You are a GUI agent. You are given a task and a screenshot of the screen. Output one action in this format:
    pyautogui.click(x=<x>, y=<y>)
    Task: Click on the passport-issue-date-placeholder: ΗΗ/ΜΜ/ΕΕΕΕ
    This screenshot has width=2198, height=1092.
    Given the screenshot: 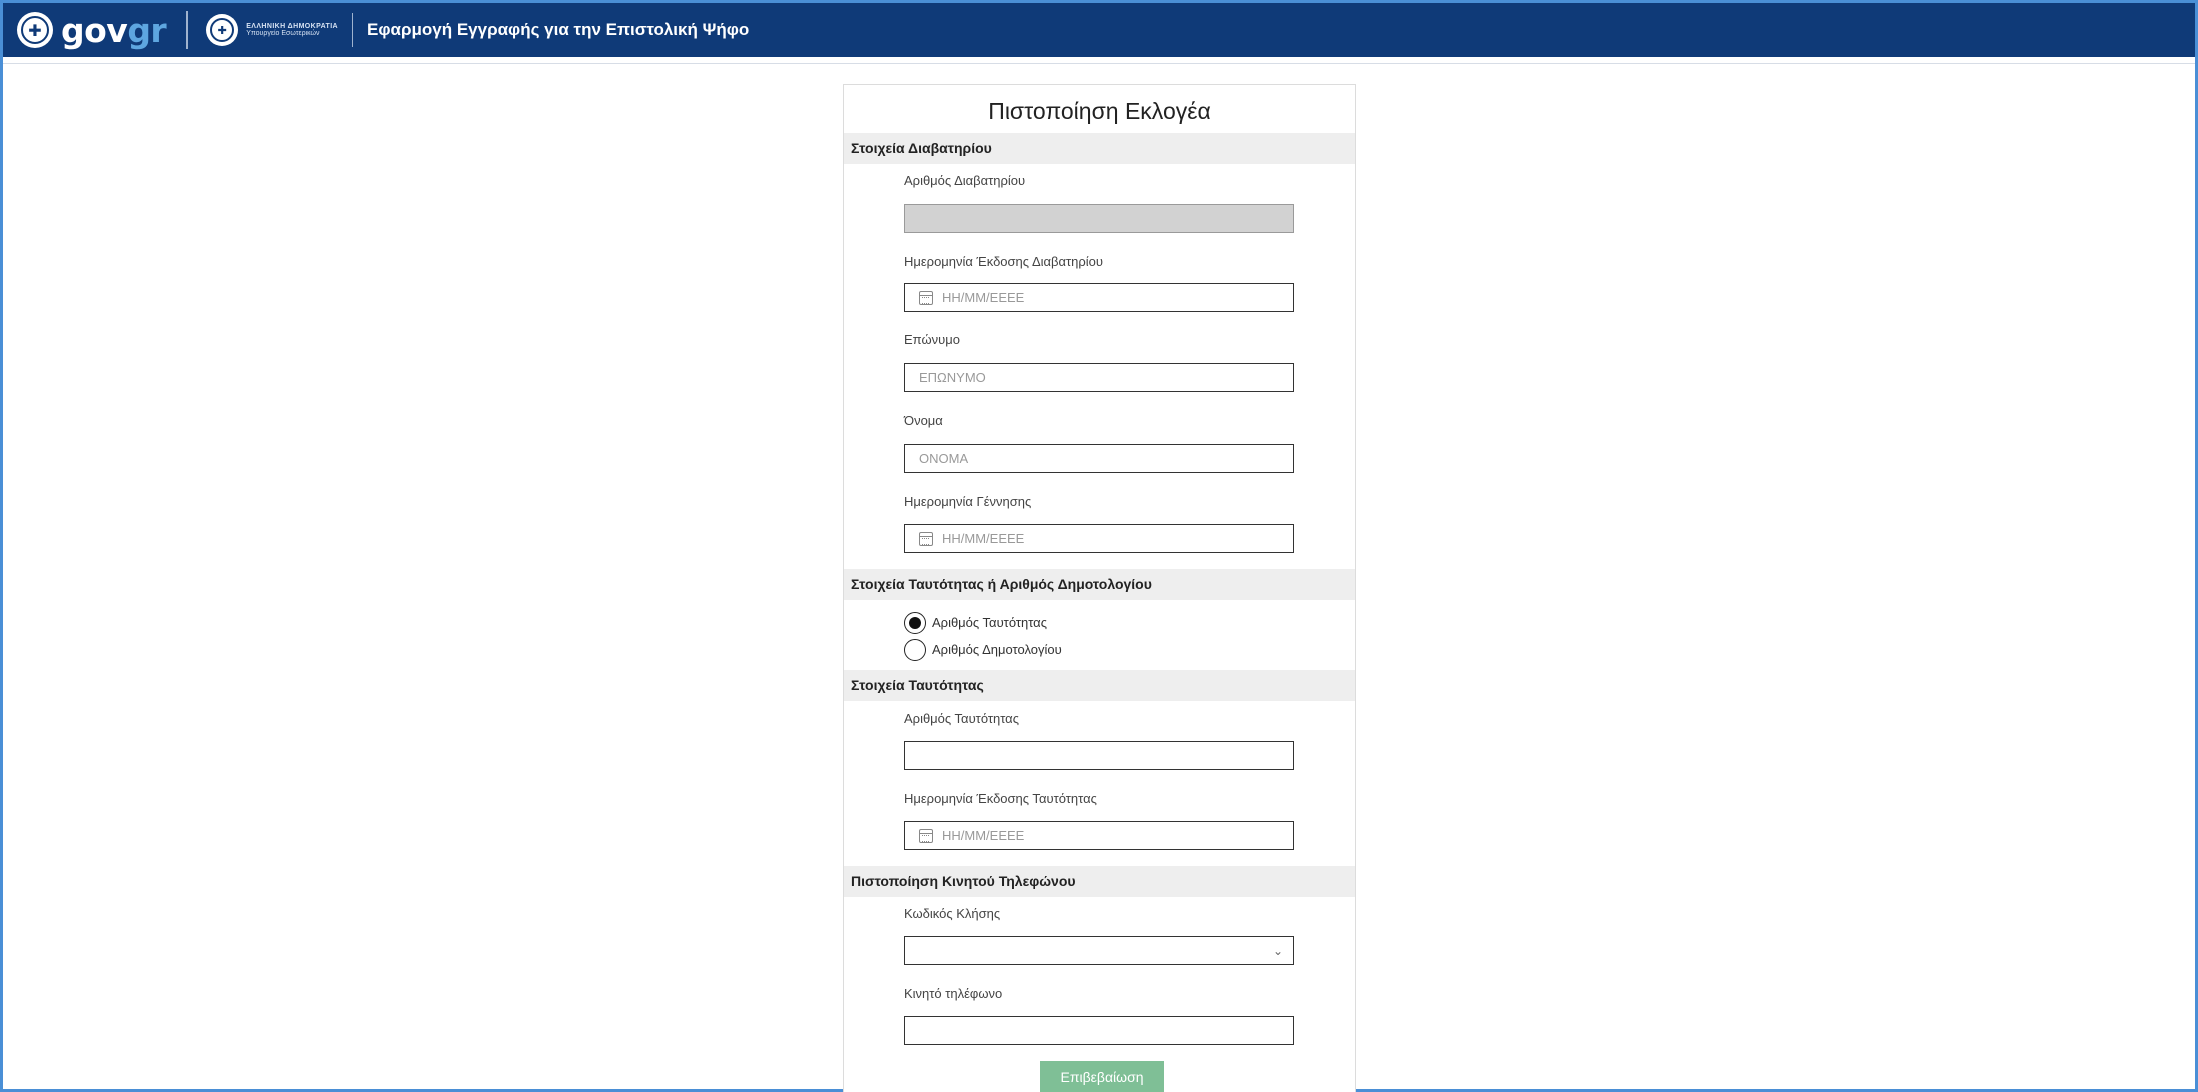 What is the action you would take?
    pyautogui.click(x=983, y=297)
    